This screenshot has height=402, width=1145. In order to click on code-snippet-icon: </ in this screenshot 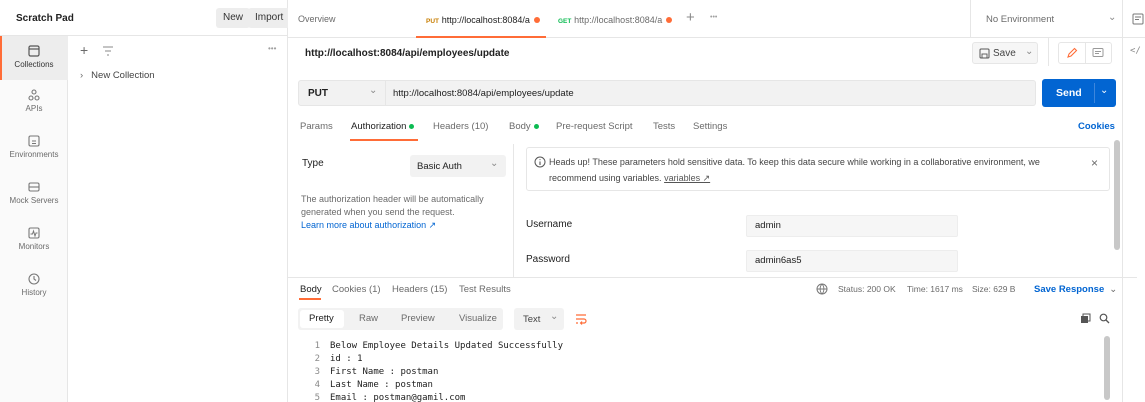, I will do `click(1135, 51)`.